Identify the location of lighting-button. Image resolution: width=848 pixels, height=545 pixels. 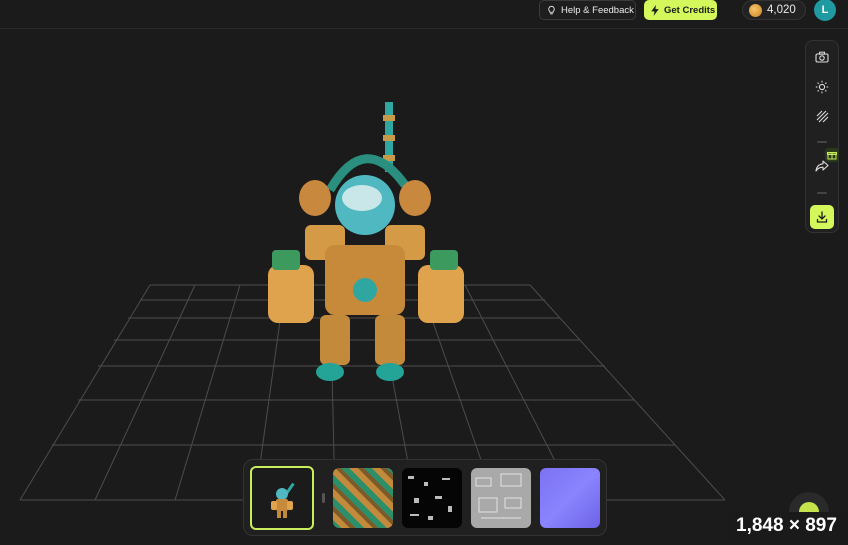
(822, 87).